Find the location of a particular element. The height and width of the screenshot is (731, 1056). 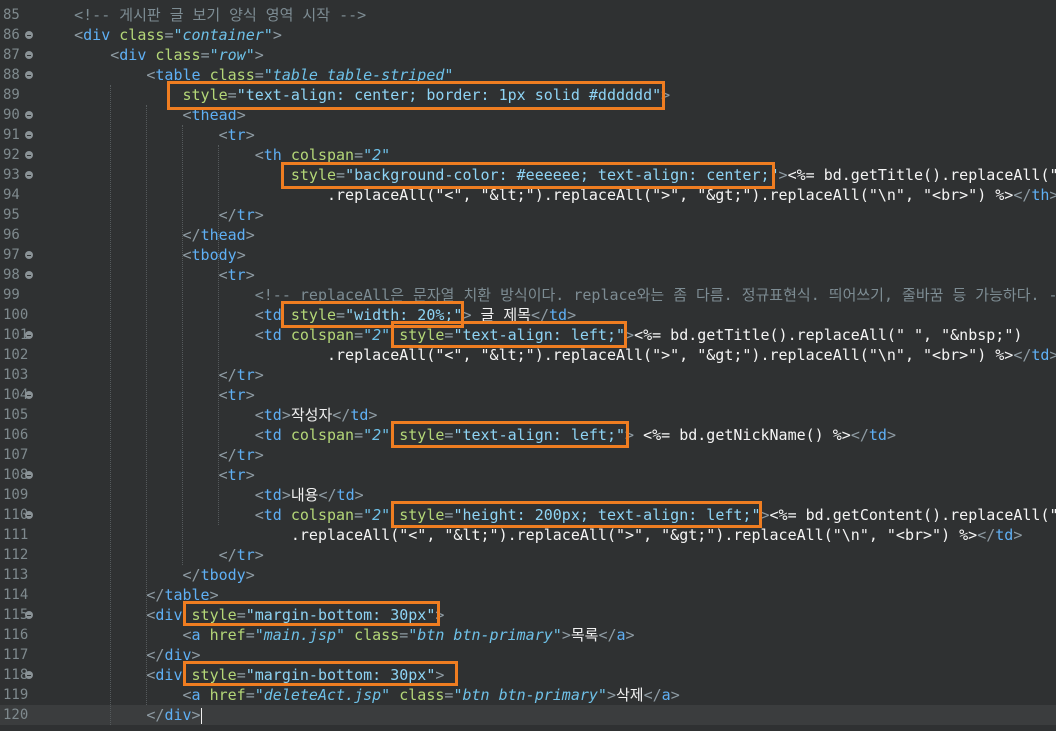

code-line: 109 <td>내용</td> is located at coordinates (528, 495).